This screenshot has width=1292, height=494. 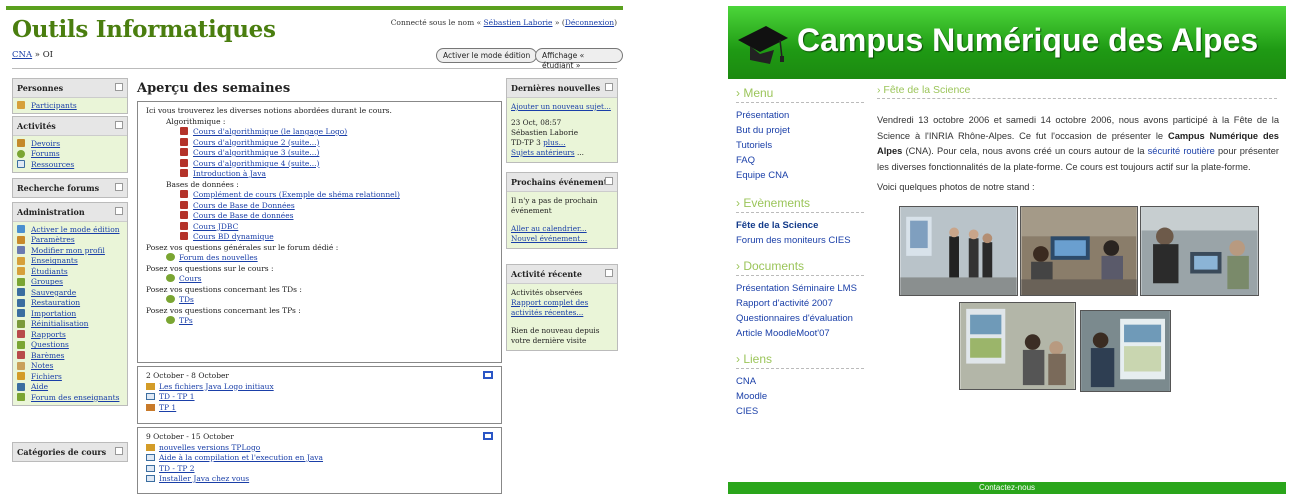 I want to click on external-link: CIES, so click(x=747, y=411).